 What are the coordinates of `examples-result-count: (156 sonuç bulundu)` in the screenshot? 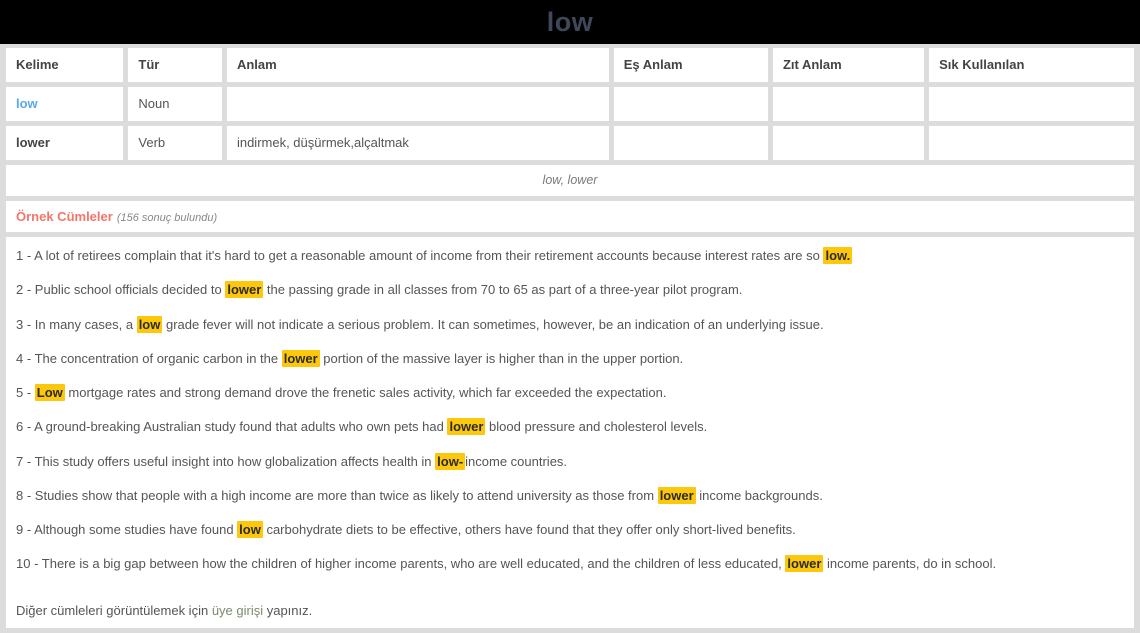 It's located at (167, 218).